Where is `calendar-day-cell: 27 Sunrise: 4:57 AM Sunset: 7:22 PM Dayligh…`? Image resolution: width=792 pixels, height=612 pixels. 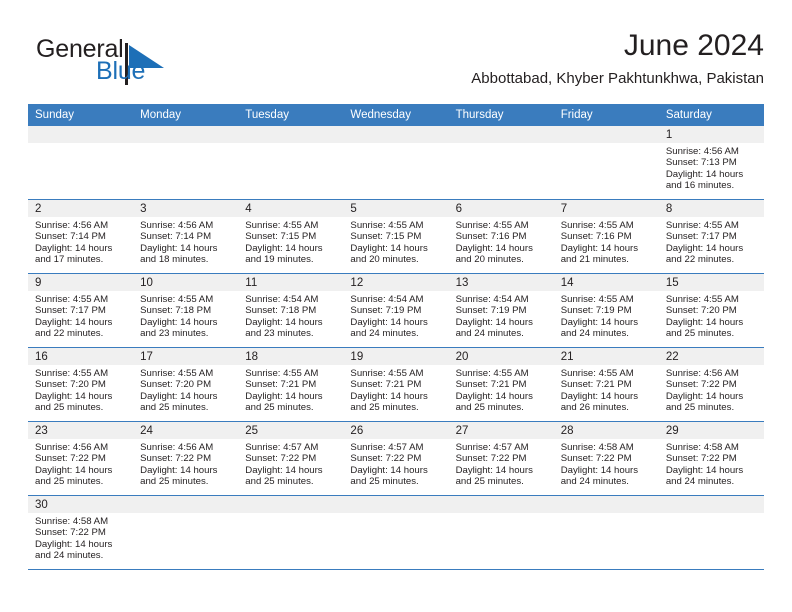
calendar-day-cell: 27 Sunrise: 4:57 AM Sunset: 7:22 PM Dayligh… is located at coordinates (501, 458).